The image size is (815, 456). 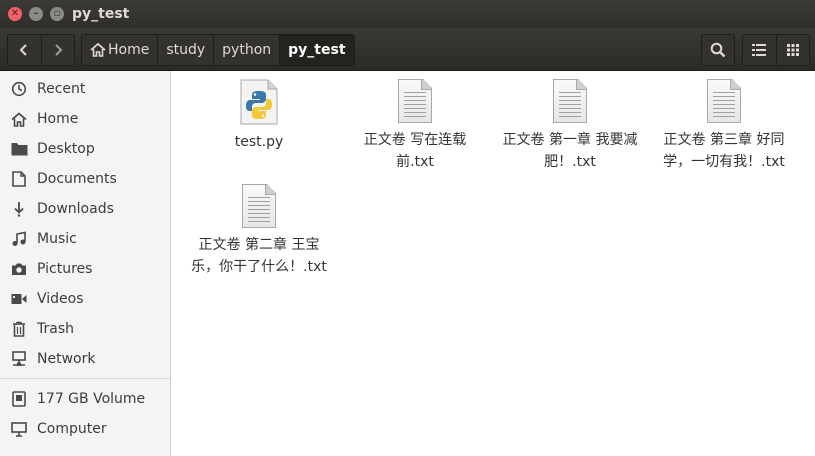 What do you see at coordinates (19, 269) in the screenshot?
I see `camera-icon` at bounding box center [19, 269].